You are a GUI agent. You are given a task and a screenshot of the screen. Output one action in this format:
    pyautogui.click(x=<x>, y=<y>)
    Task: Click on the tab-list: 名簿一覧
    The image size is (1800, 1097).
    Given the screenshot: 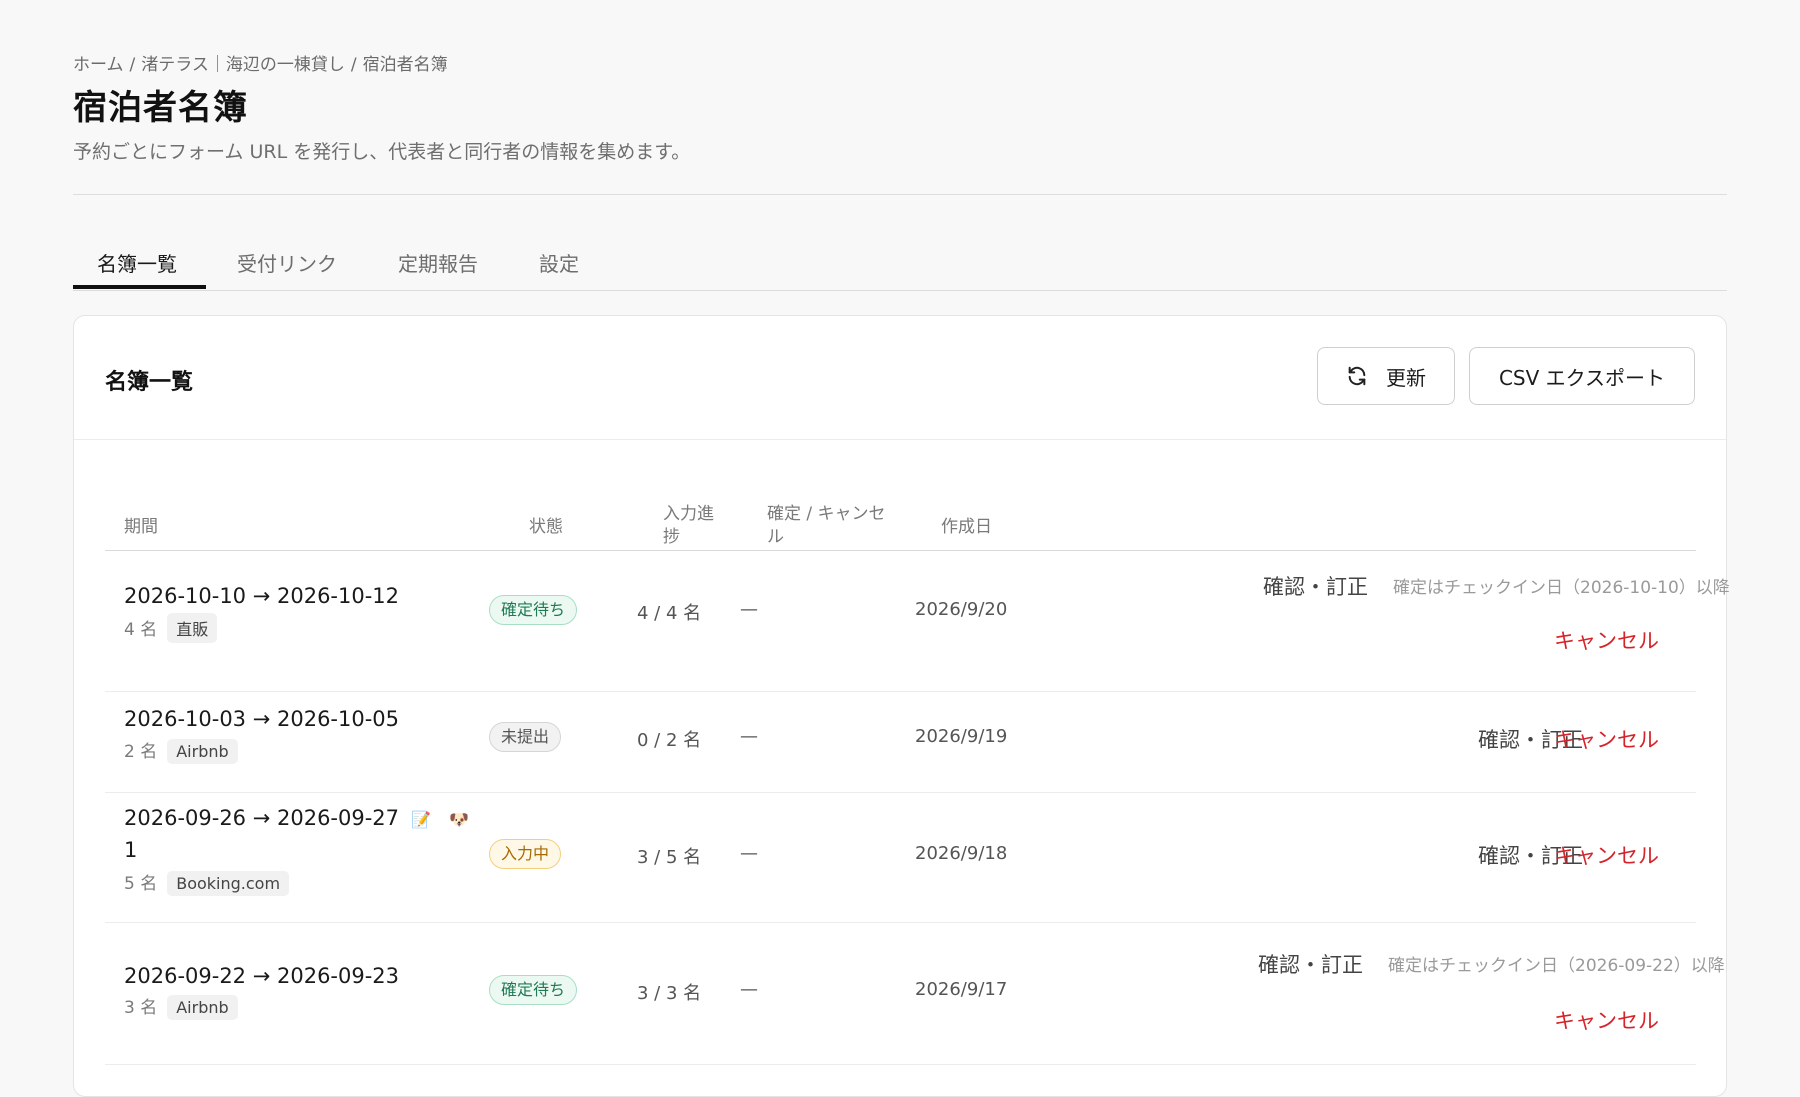 What is the action you would take?
    pyautogui.click(x=137, y=262)
    